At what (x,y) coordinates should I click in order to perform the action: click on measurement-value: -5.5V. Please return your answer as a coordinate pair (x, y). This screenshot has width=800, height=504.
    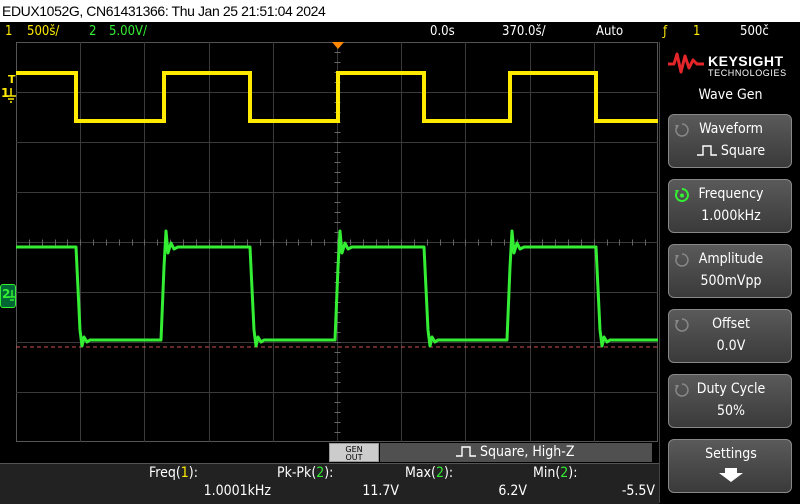
    Looking at the image, I should click on (638, 491).